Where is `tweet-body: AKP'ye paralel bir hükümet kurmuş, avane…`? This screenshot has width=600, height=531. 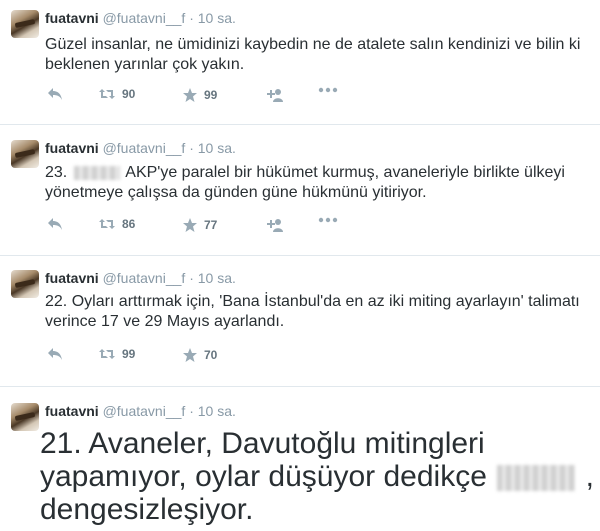
tweet-body: AKP'ye paralel bir hükümet kurmuş, avane… is located at coordinates (305, 182).